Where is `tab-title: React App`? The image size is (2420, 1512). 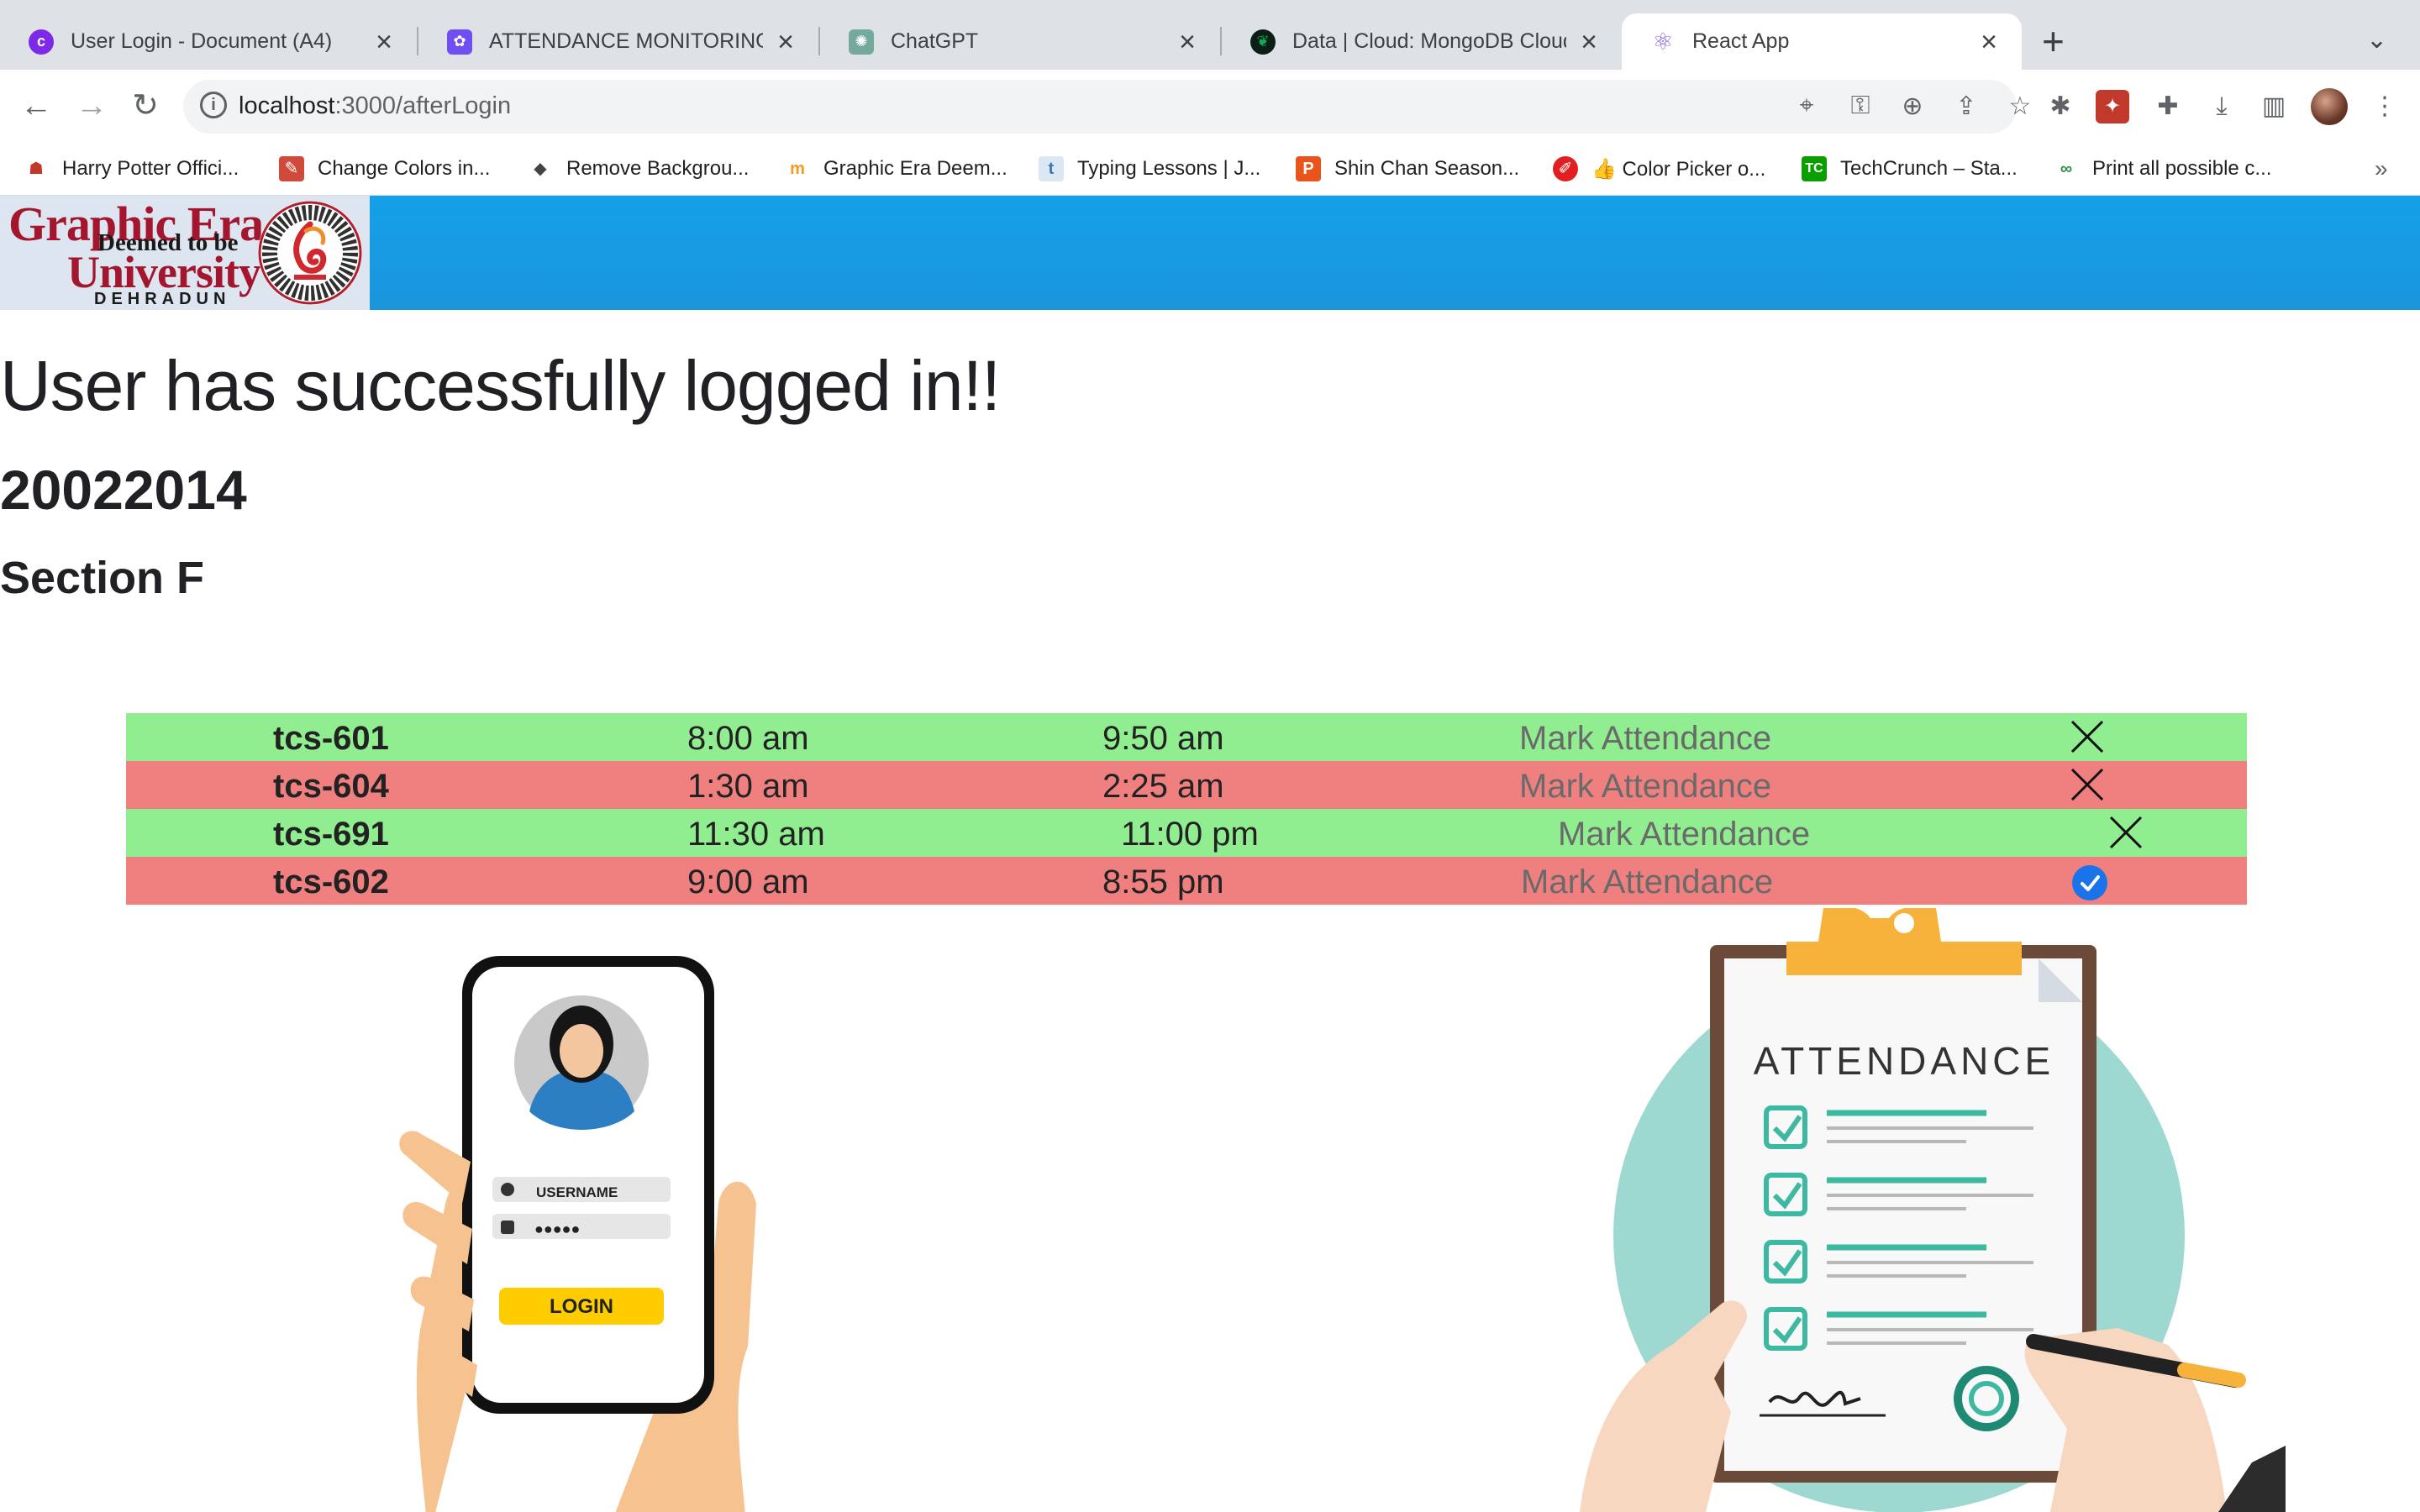
tab-title: React App is located at coordinates (1741, 41).